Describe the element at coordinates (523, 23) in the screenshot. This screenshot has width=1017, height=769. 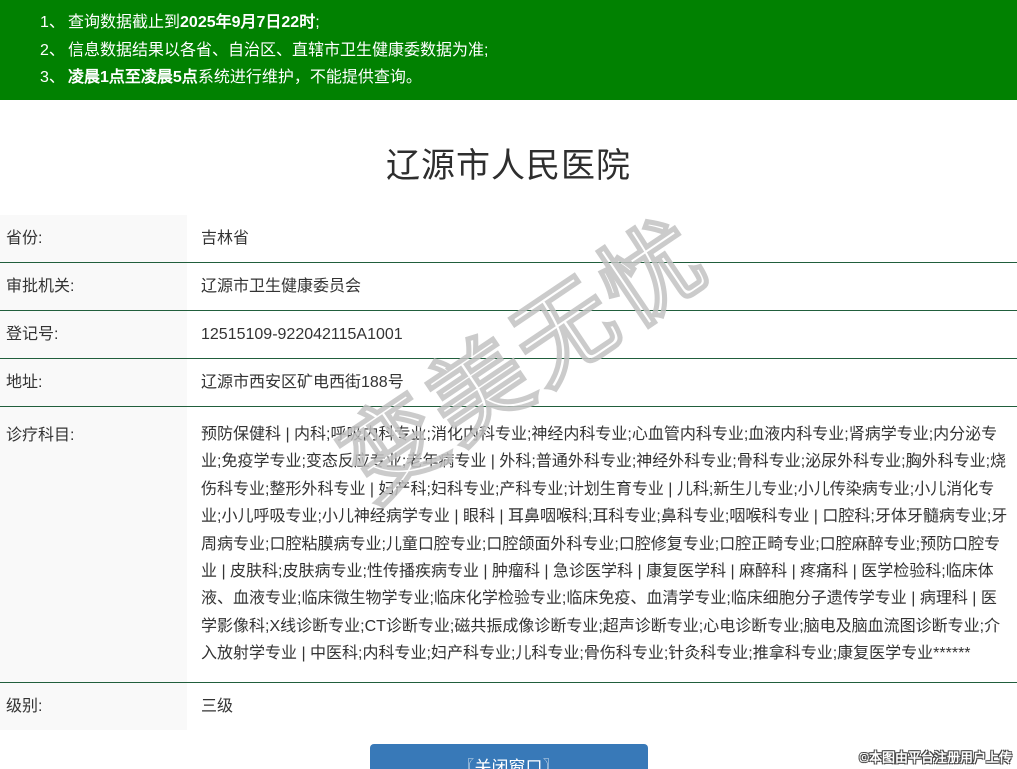
I see `notice-line: 1、 查询数据截止到2025年9月7日22时;` at that location.